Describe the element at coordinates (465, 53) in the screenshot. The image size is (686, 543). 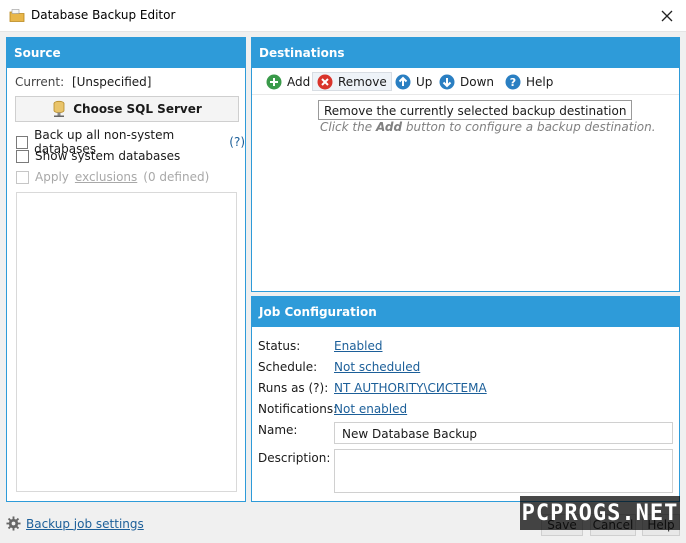
I see `destinations-header: Destinations` at that location.